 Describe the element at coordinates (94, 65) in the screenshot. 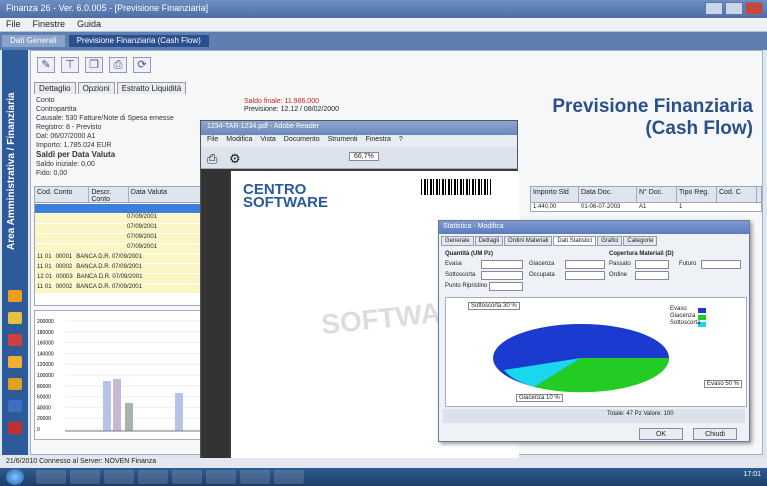

I see `copy-icon: ❐` at that location.